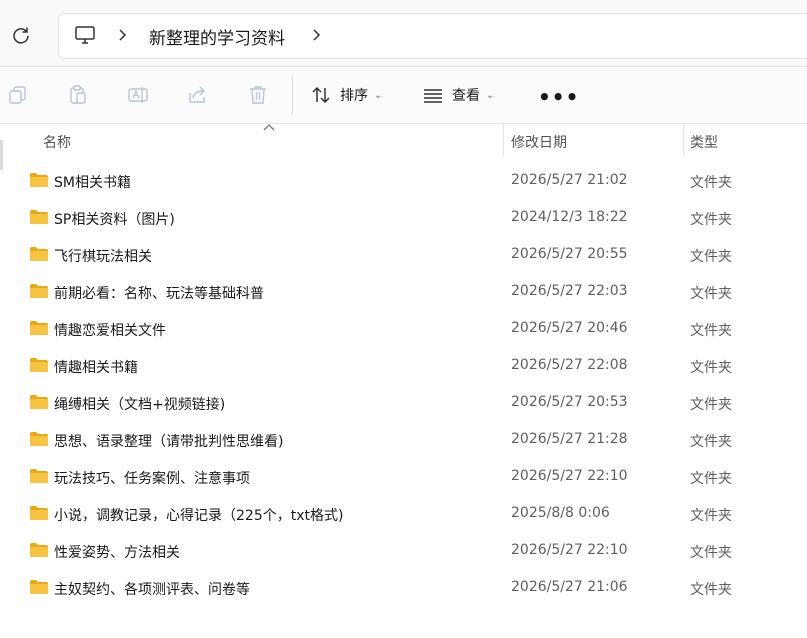 This screenshot has width=807, height=638. Describe the element at coordinates (152, 479) in the screenshot. I see `file-name: 玩法技巧、任务案例、注意事项` at that location.